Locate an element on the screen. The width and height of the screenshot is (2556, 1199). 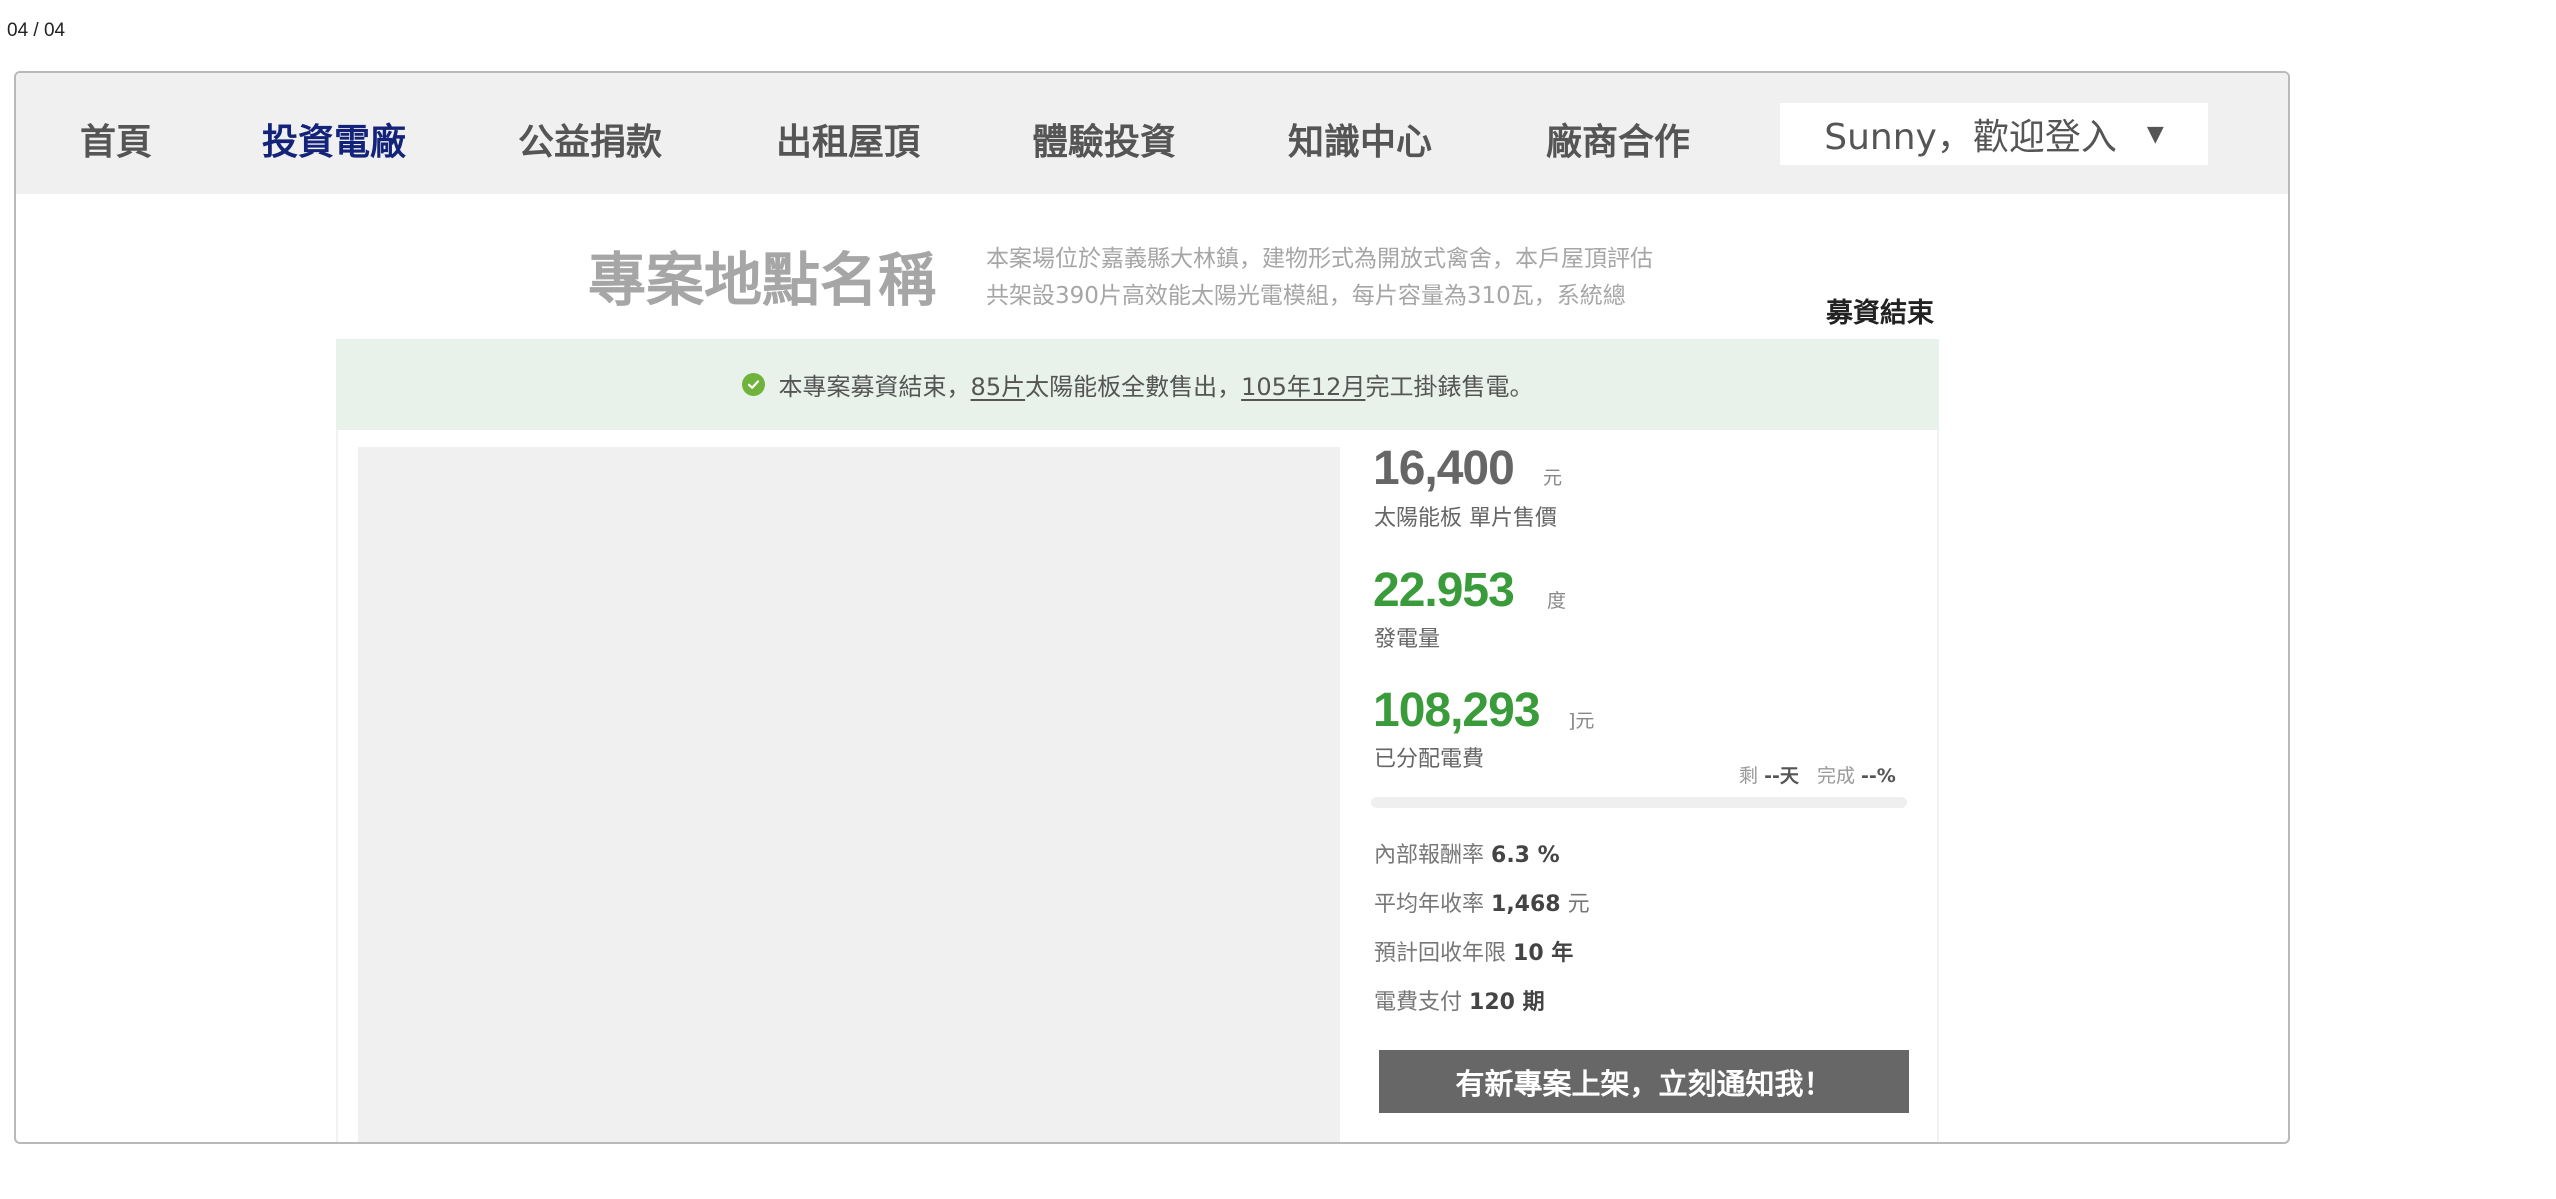
generation-label: 發電量 is located at coordinates (1407, 639).